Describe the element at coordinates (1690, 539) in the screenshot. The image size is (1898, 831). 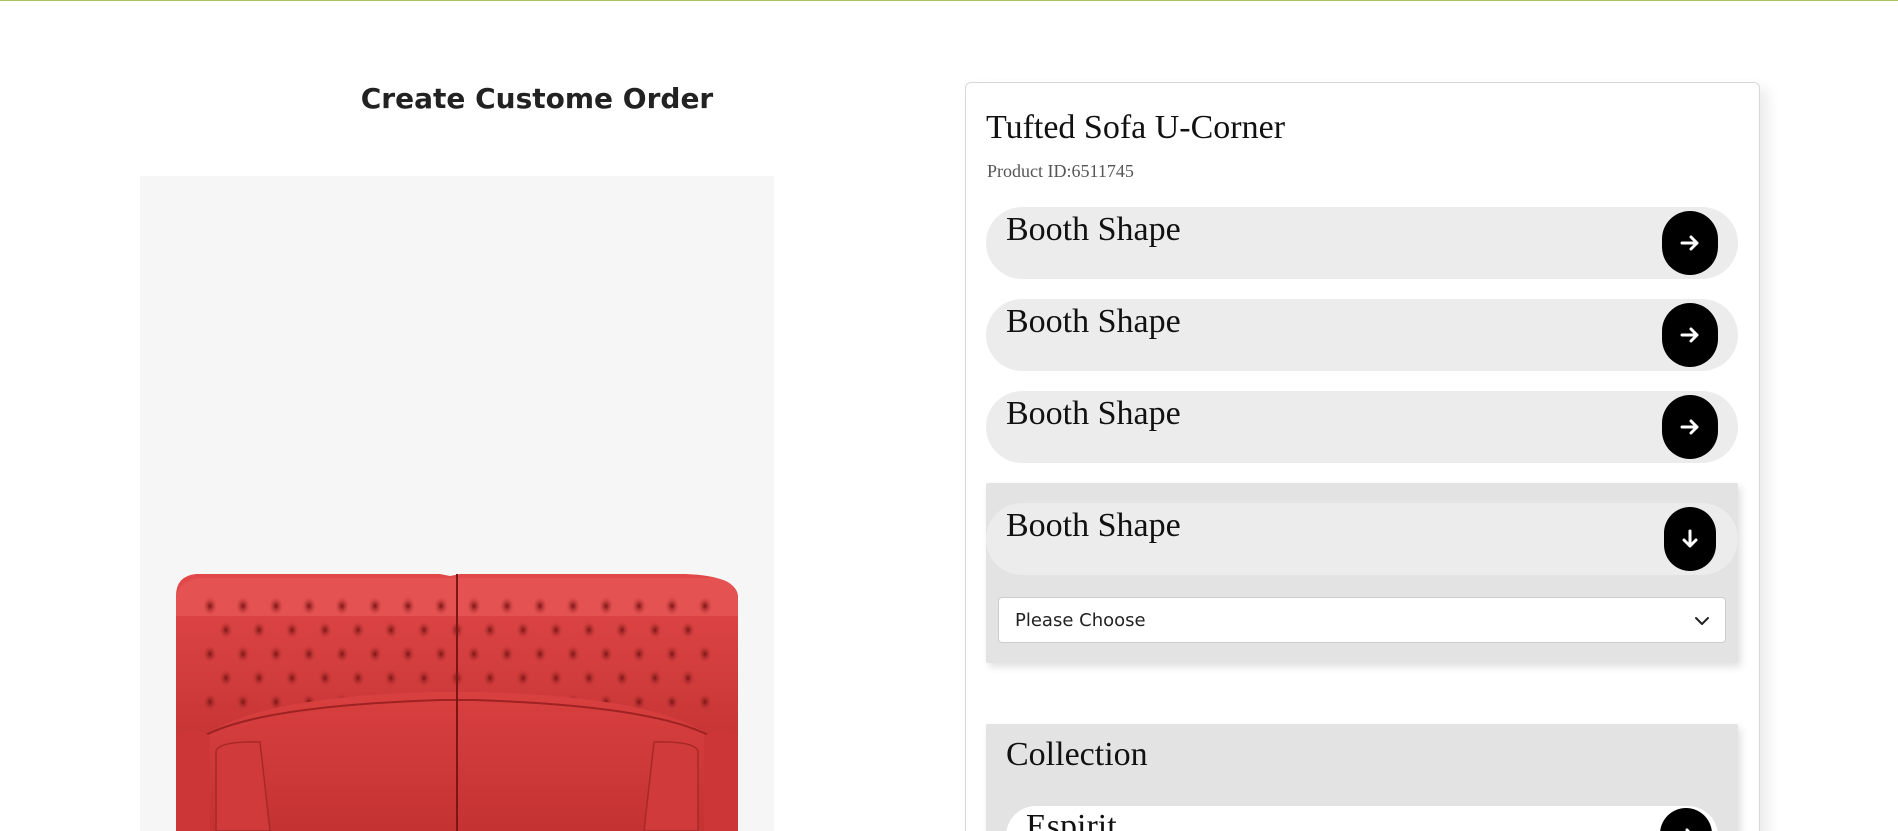
I see `arrow-down-icon` at that location.